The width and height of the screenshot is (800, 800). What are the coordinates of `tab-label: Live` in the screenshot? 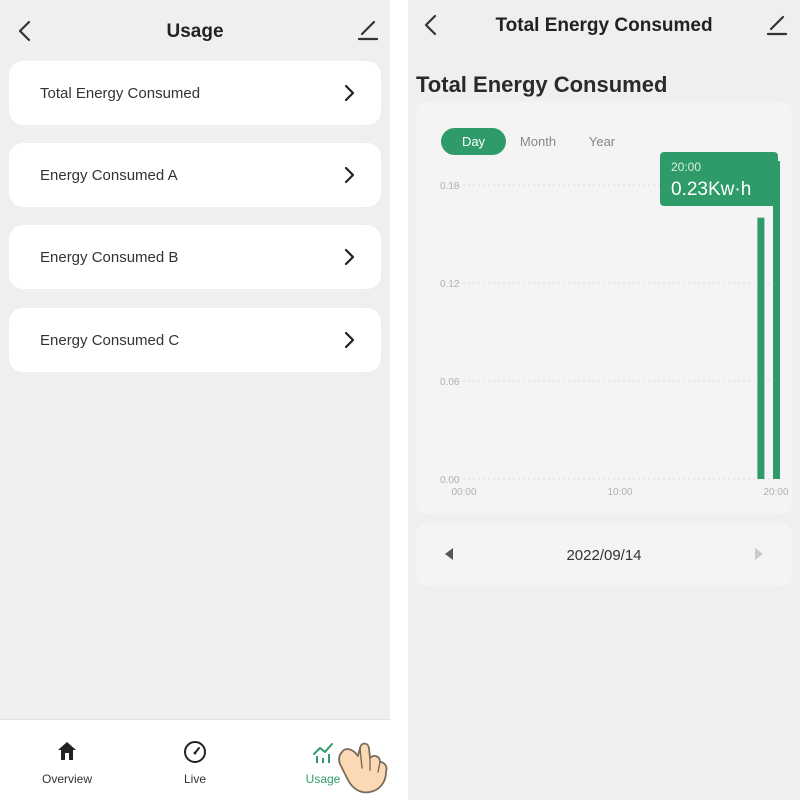 It's located at (194, 779).